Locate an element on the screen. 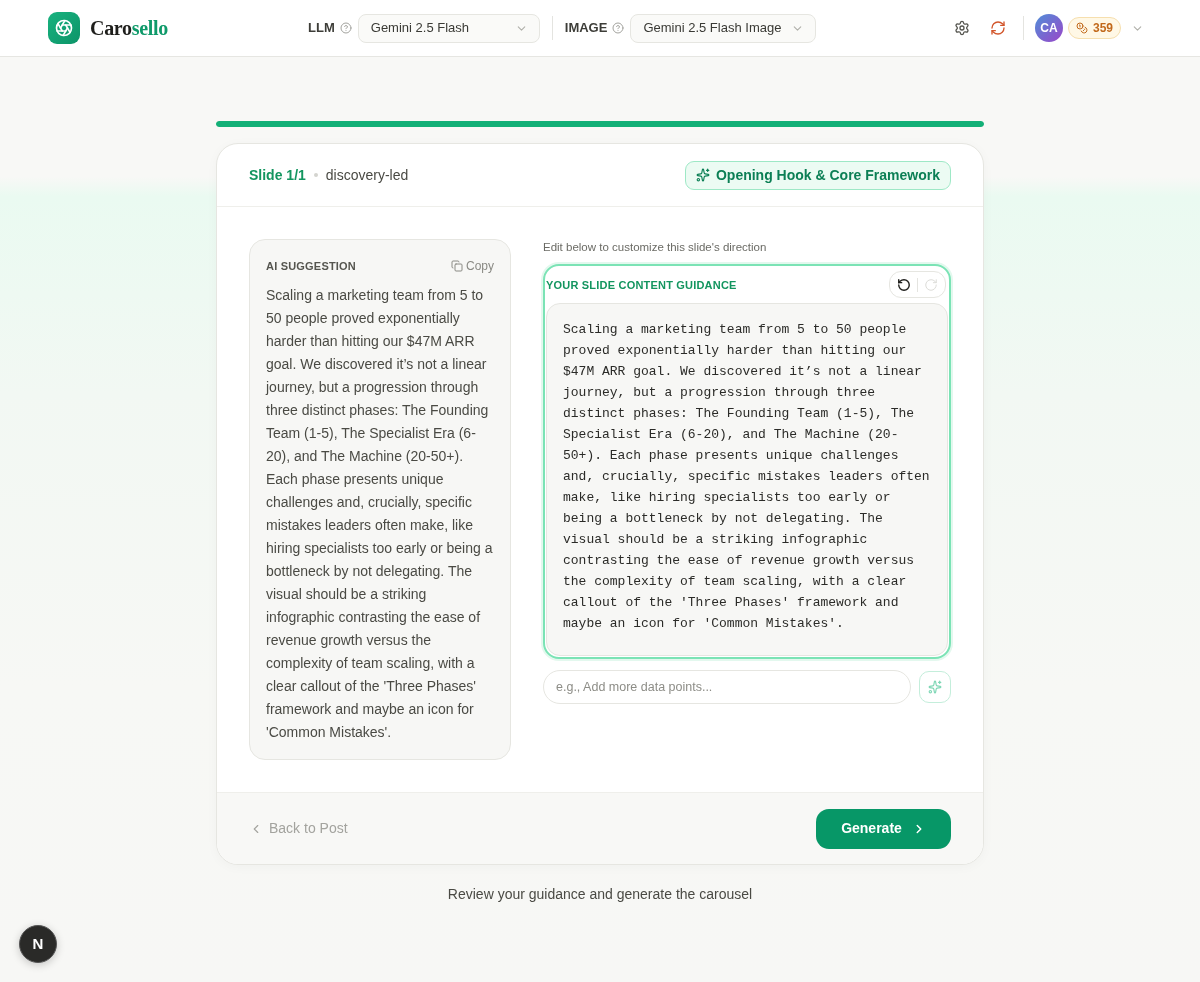  generate-button: Generate is located at coordinates (883, 828).